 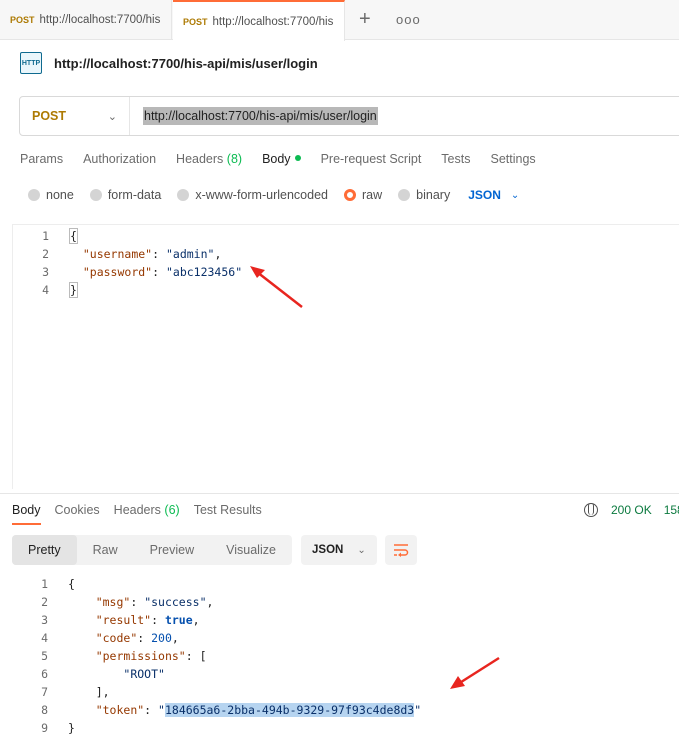 What do you see at coordinates (45, 254) in the screenshot?
I see `line-number: 2` at bounding box center [45, 254].